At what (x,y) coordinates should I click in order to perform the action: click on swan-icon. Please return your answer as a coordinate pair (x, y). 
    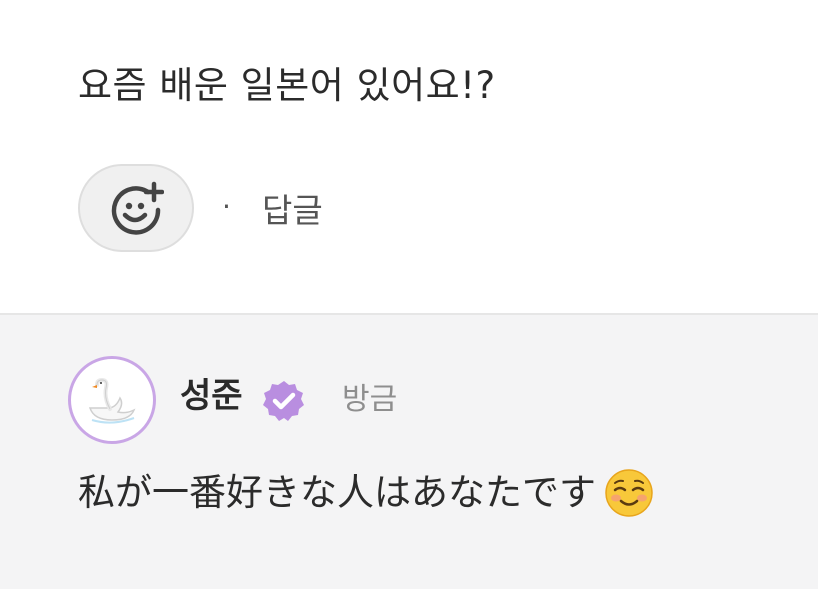
    Looking at the image, I should click on (112, 400).